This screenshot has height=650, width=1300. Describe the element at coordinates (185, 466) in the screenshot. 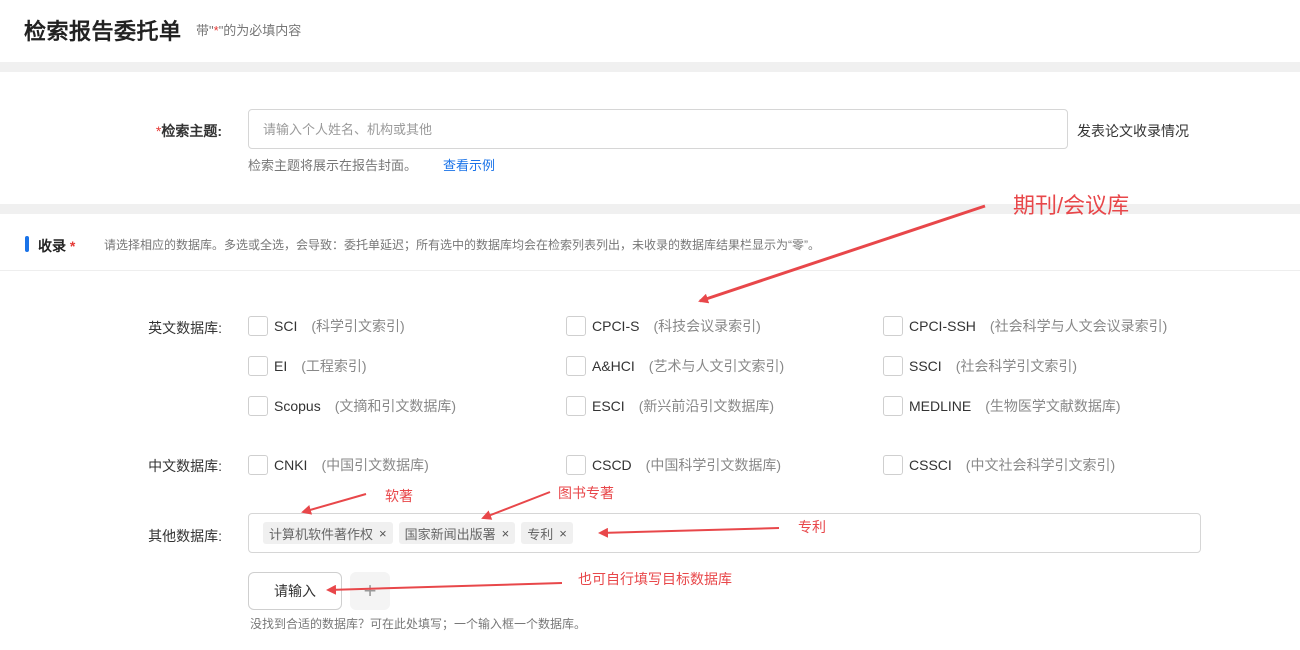

I see `chinese-db-label: 中文数据库:` at that location.